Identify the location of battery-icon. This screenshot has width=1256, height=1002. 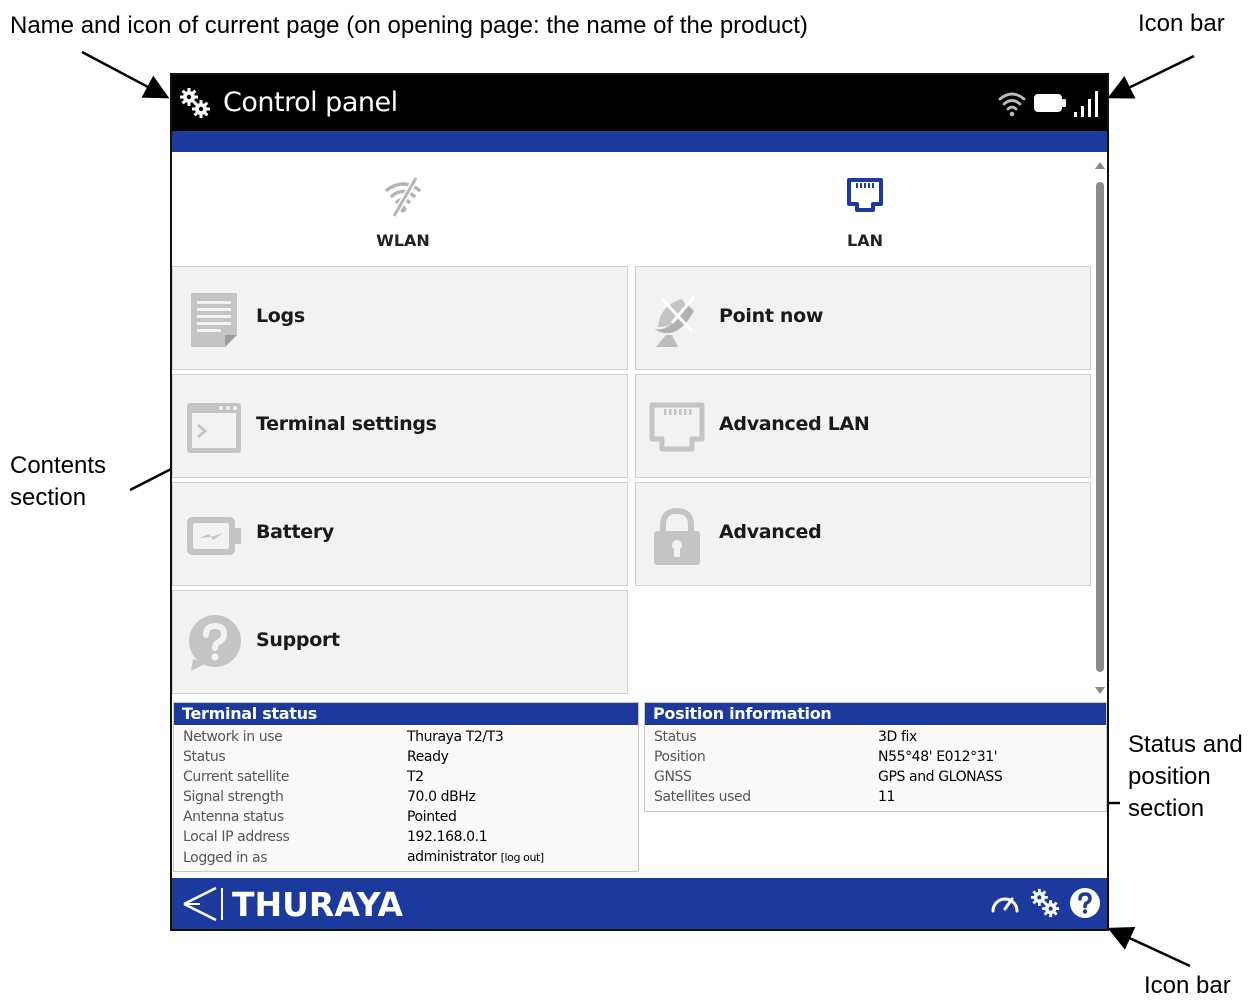
(1050, 103).